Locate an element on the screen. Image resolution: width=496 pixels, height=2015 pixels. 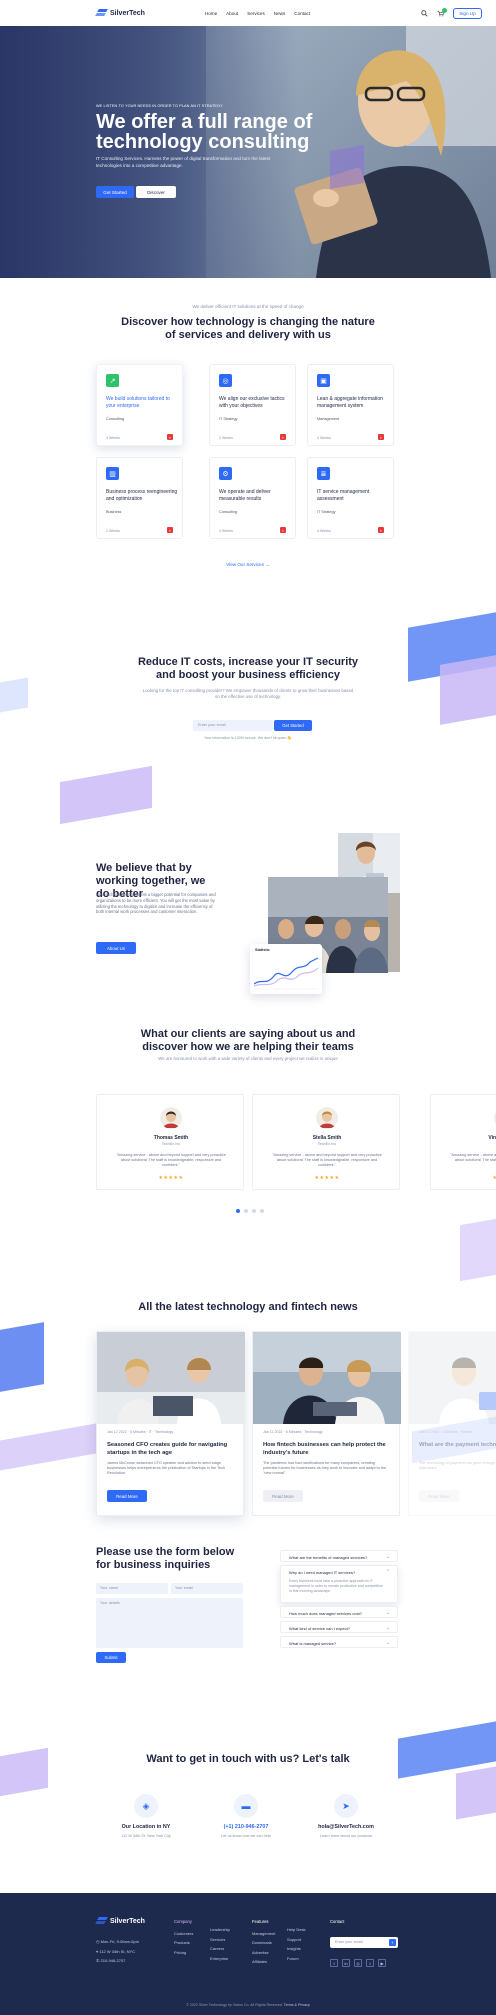
flag-icon: ▪ is located at coordinates (283, 530).